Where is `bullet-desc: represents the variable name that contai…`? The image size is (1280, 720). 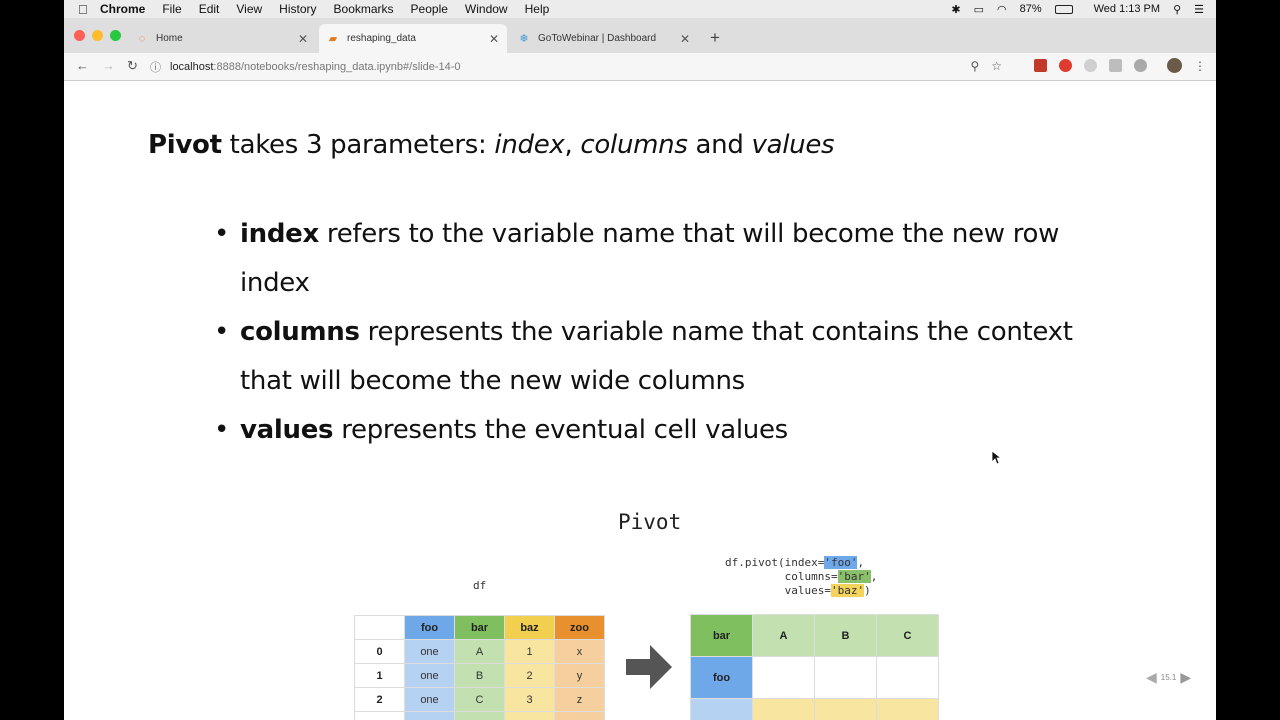 bullet-desc: represents the variable name that contai… is located at coordinates (656, 356).